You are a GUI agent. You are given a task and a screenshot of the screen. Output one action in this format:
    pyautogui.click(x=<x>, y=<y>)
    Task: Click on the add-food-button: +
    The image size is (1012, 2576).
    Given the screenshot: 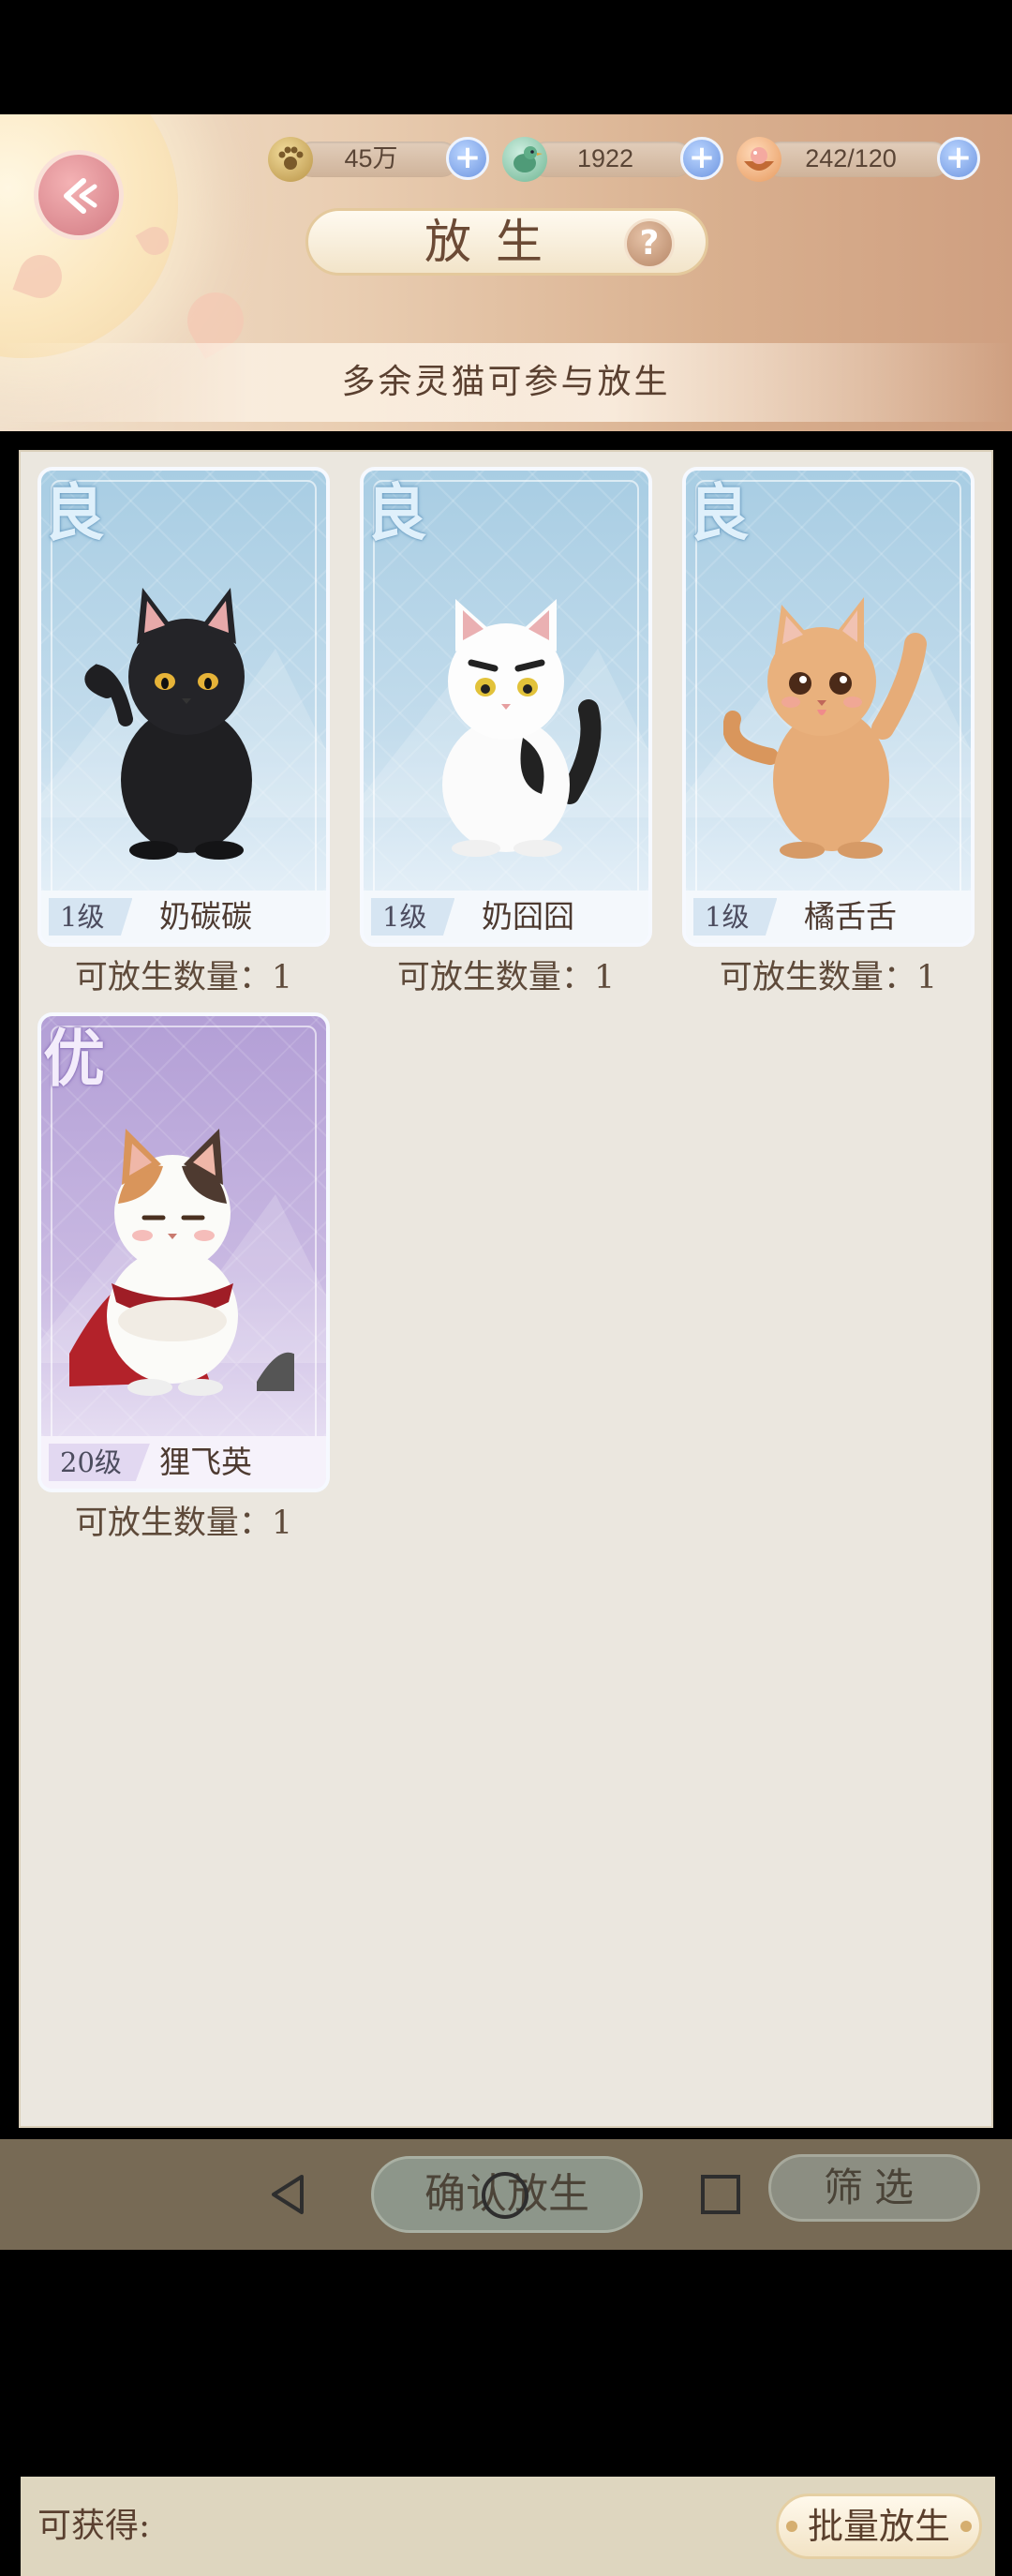 What is the action you would take?
    pyautogui.click(x=958, y=159)
    